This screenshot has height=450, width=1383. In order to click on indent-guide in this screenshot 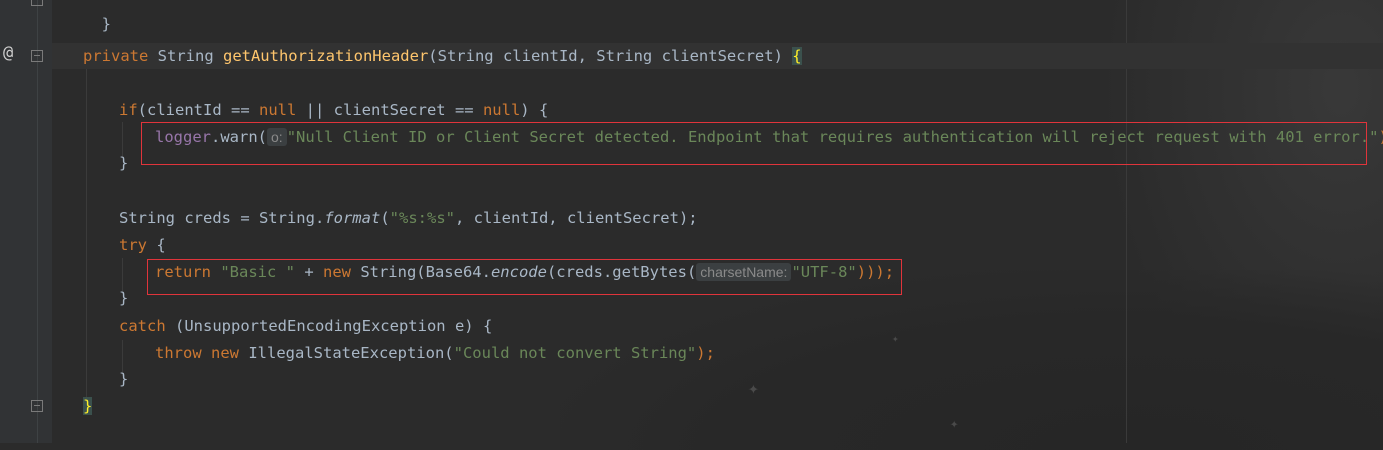, I will do `click(86, 234)`.